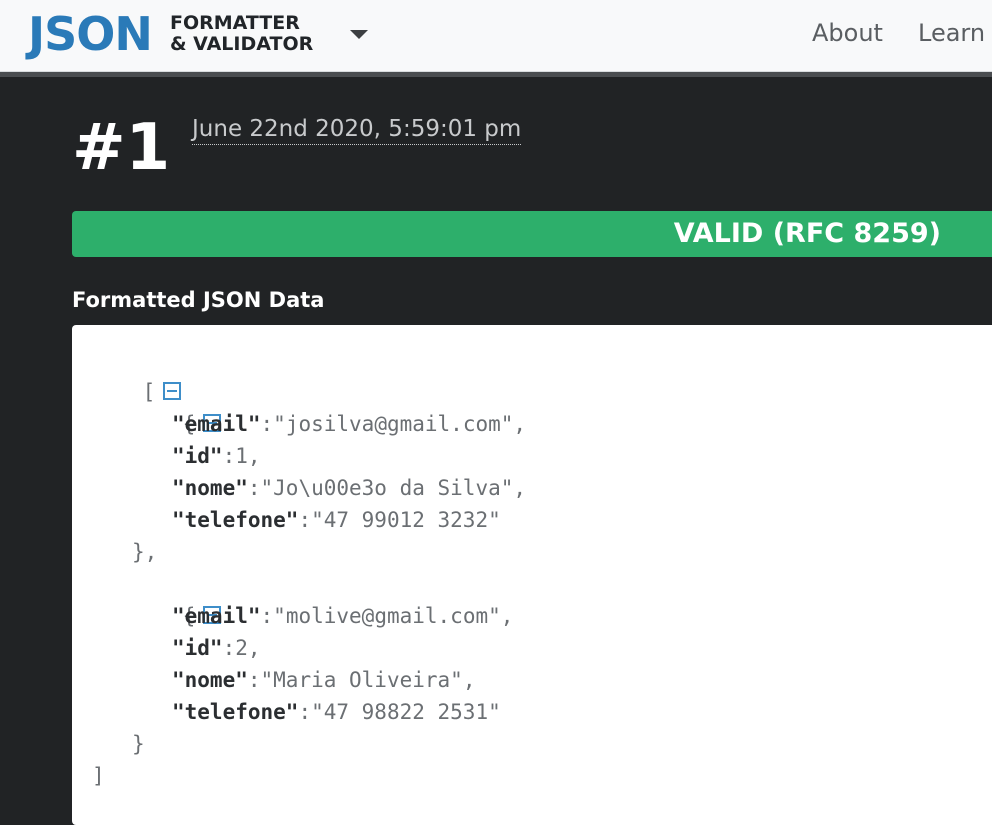  I want to click on json-field: "telefone":"47 99012 3232", so click(336, 520).